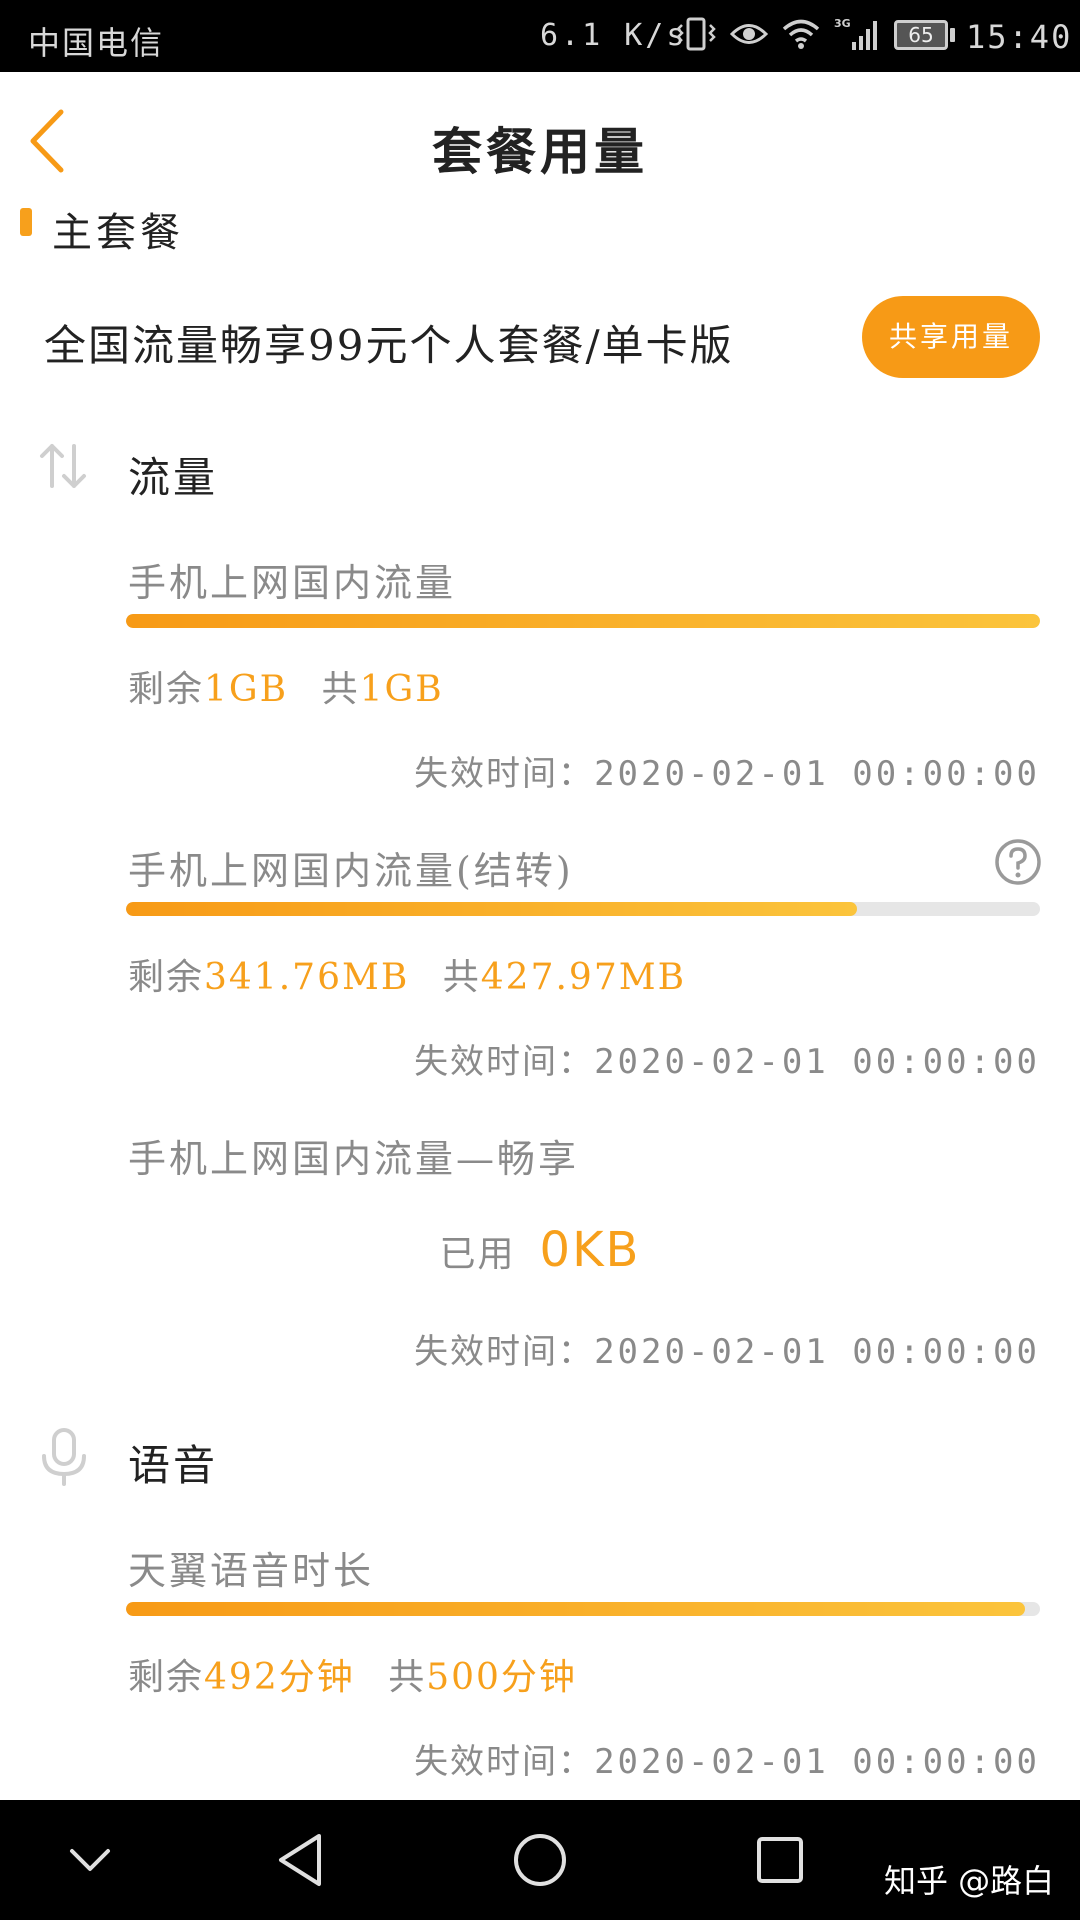 Image resolution: width=1080 pixels, height=1920 pixels. Describe the element at coordinates (401, 689) in the screenshot. I see `total-value: 1GB` at that location.